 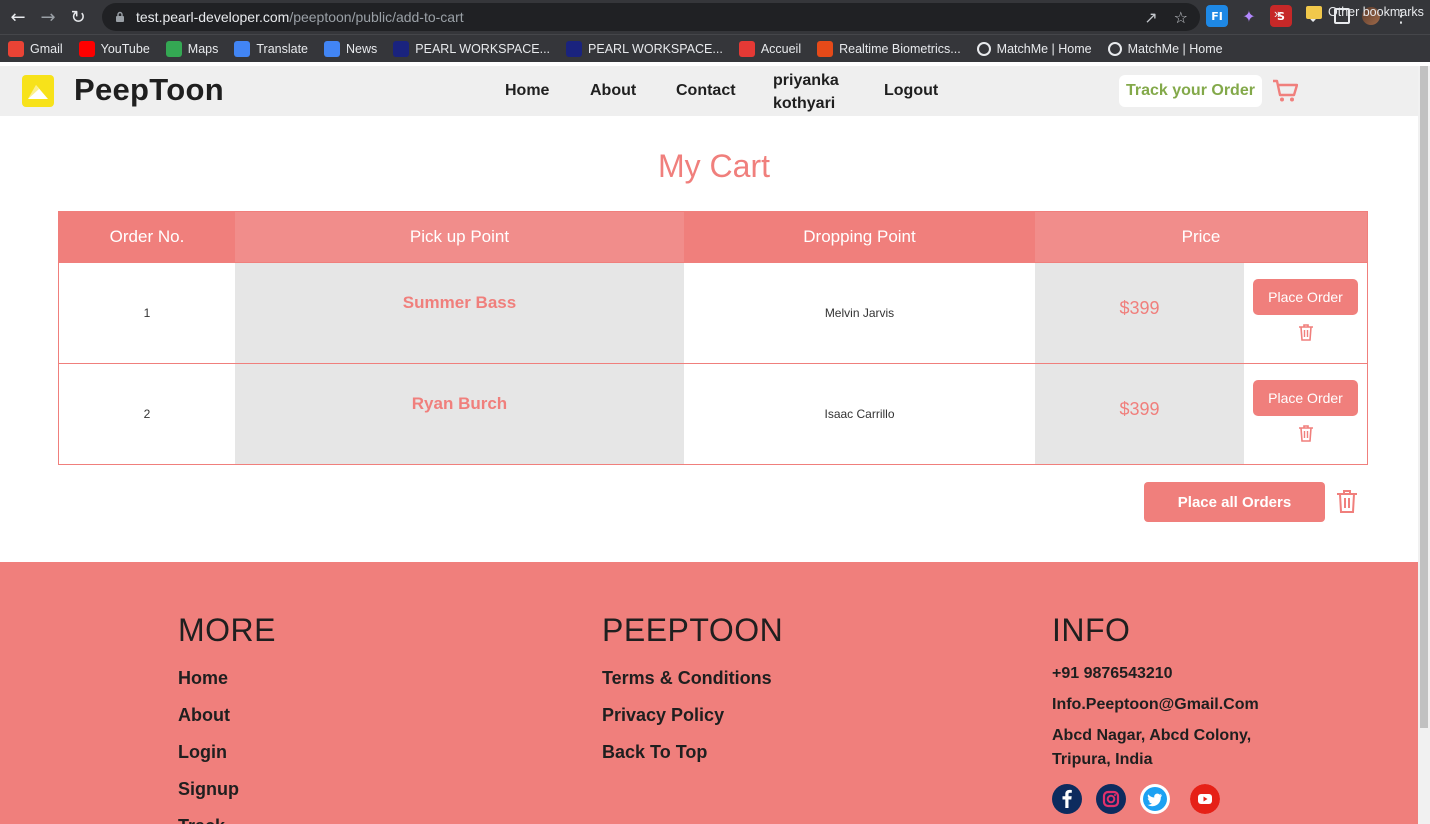 I want to click on scrollbar-thumb, so click(x=1424, y=397).